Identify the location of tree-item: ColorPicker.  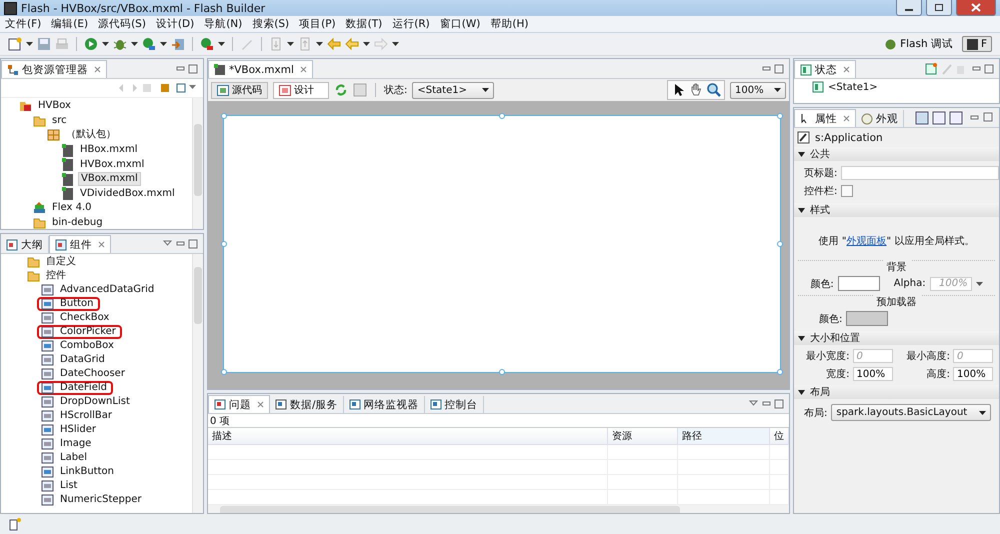
(88, 332).